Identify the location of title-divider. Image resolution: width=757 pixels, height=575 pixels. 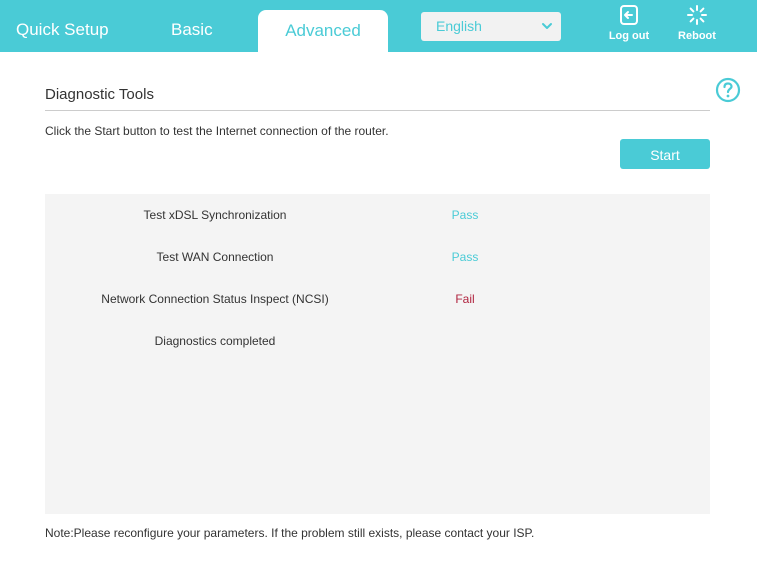
(377, 110).